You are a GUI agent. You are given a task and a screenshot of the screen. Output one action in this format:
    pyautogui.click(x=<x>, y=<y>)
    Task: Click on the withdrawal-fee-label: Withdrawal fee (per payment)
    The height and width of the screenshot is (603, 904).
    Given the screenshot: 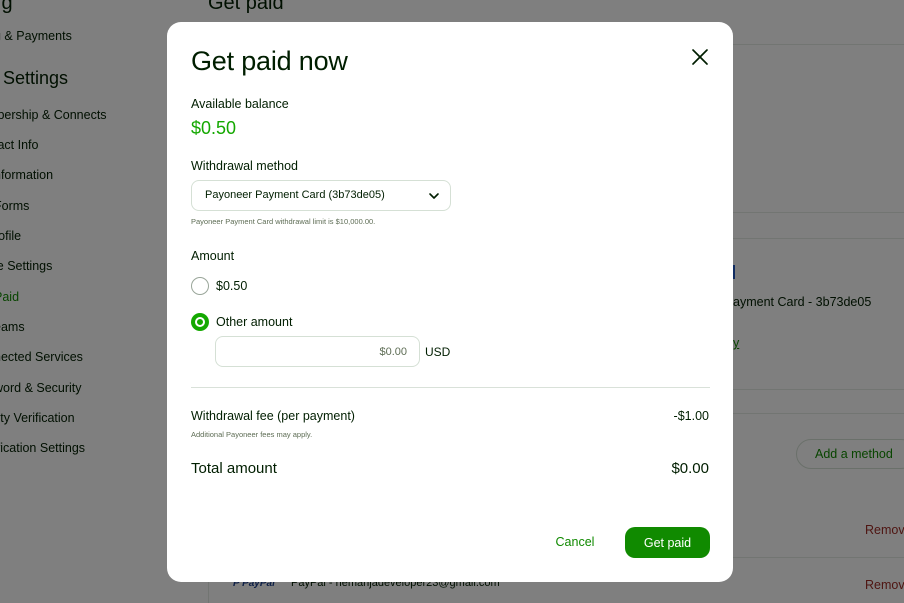 What is the action you would take?
    pyautogui.click(x=273, y=416)
    